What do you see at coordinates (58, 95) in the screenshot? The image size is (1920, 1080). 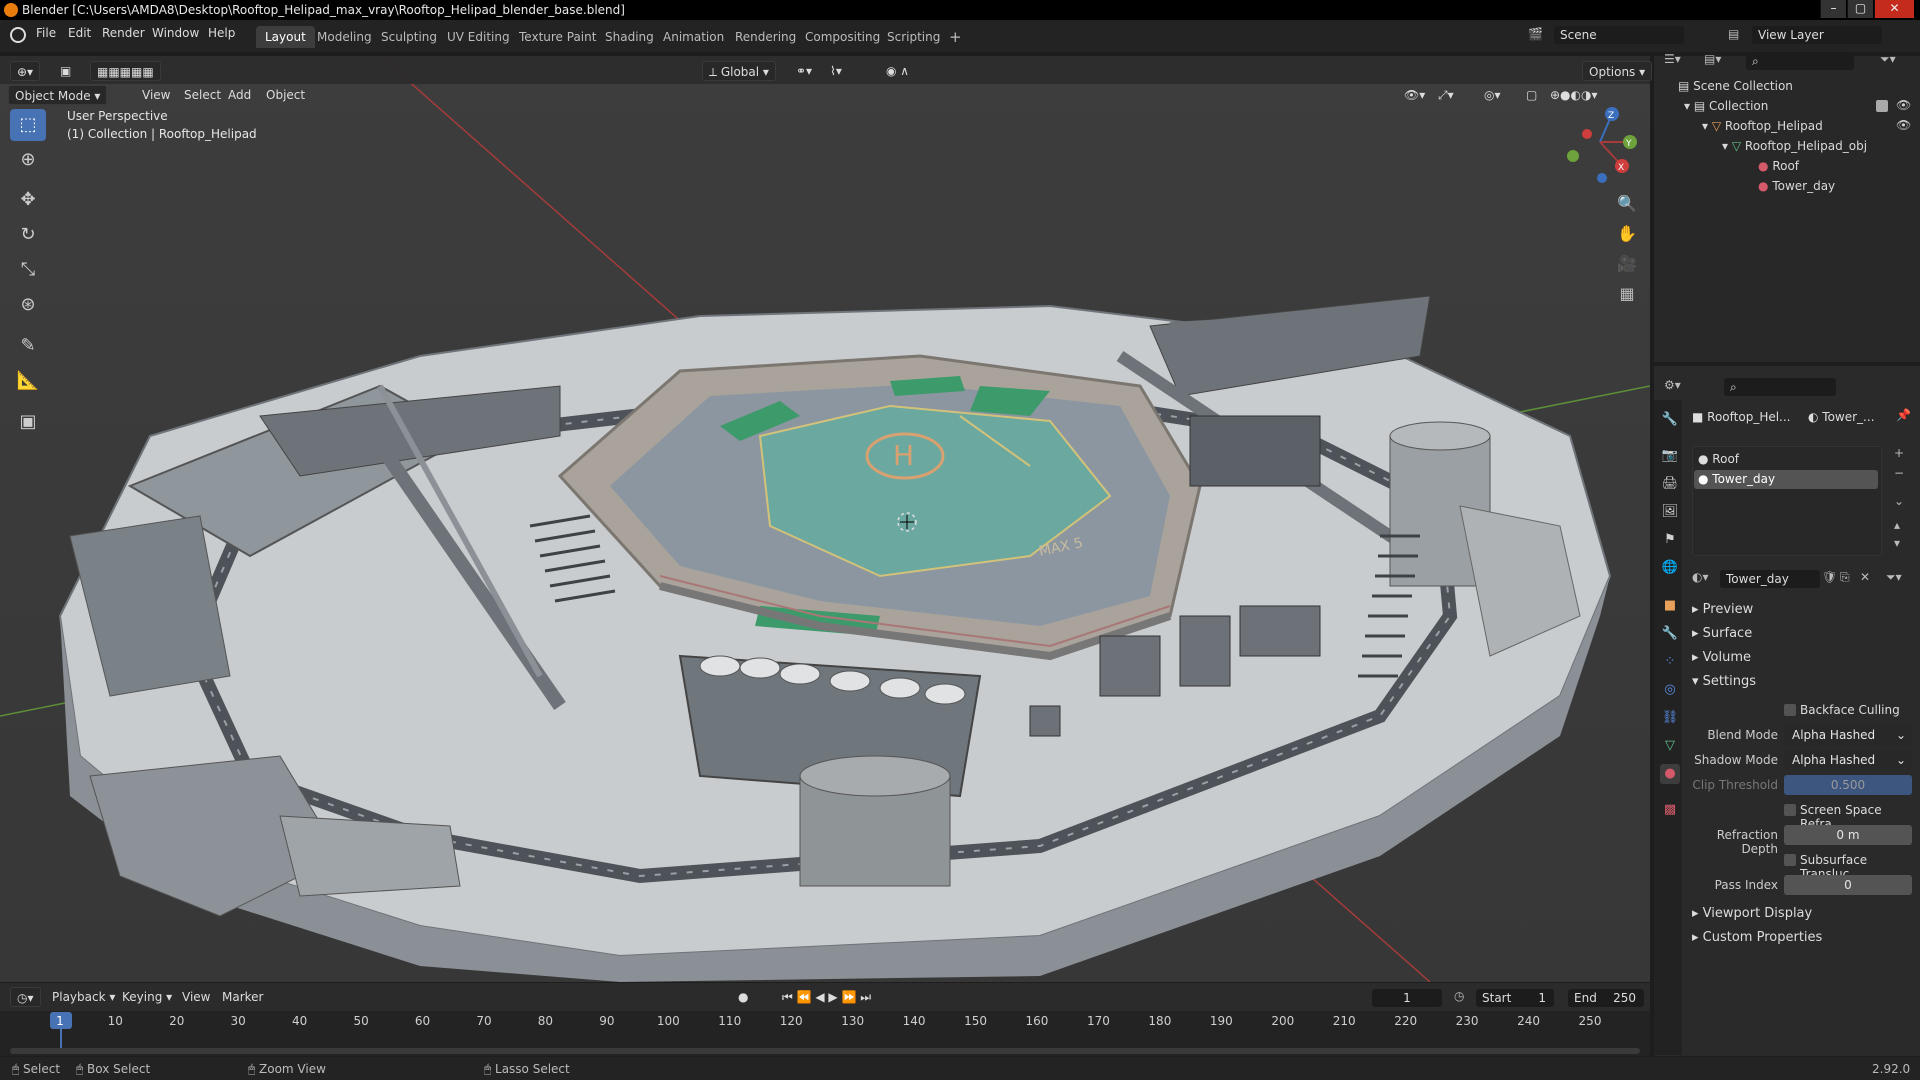 I see `object-mode-dropdown: Object Mode ▾` at bounding box center [58, 95].